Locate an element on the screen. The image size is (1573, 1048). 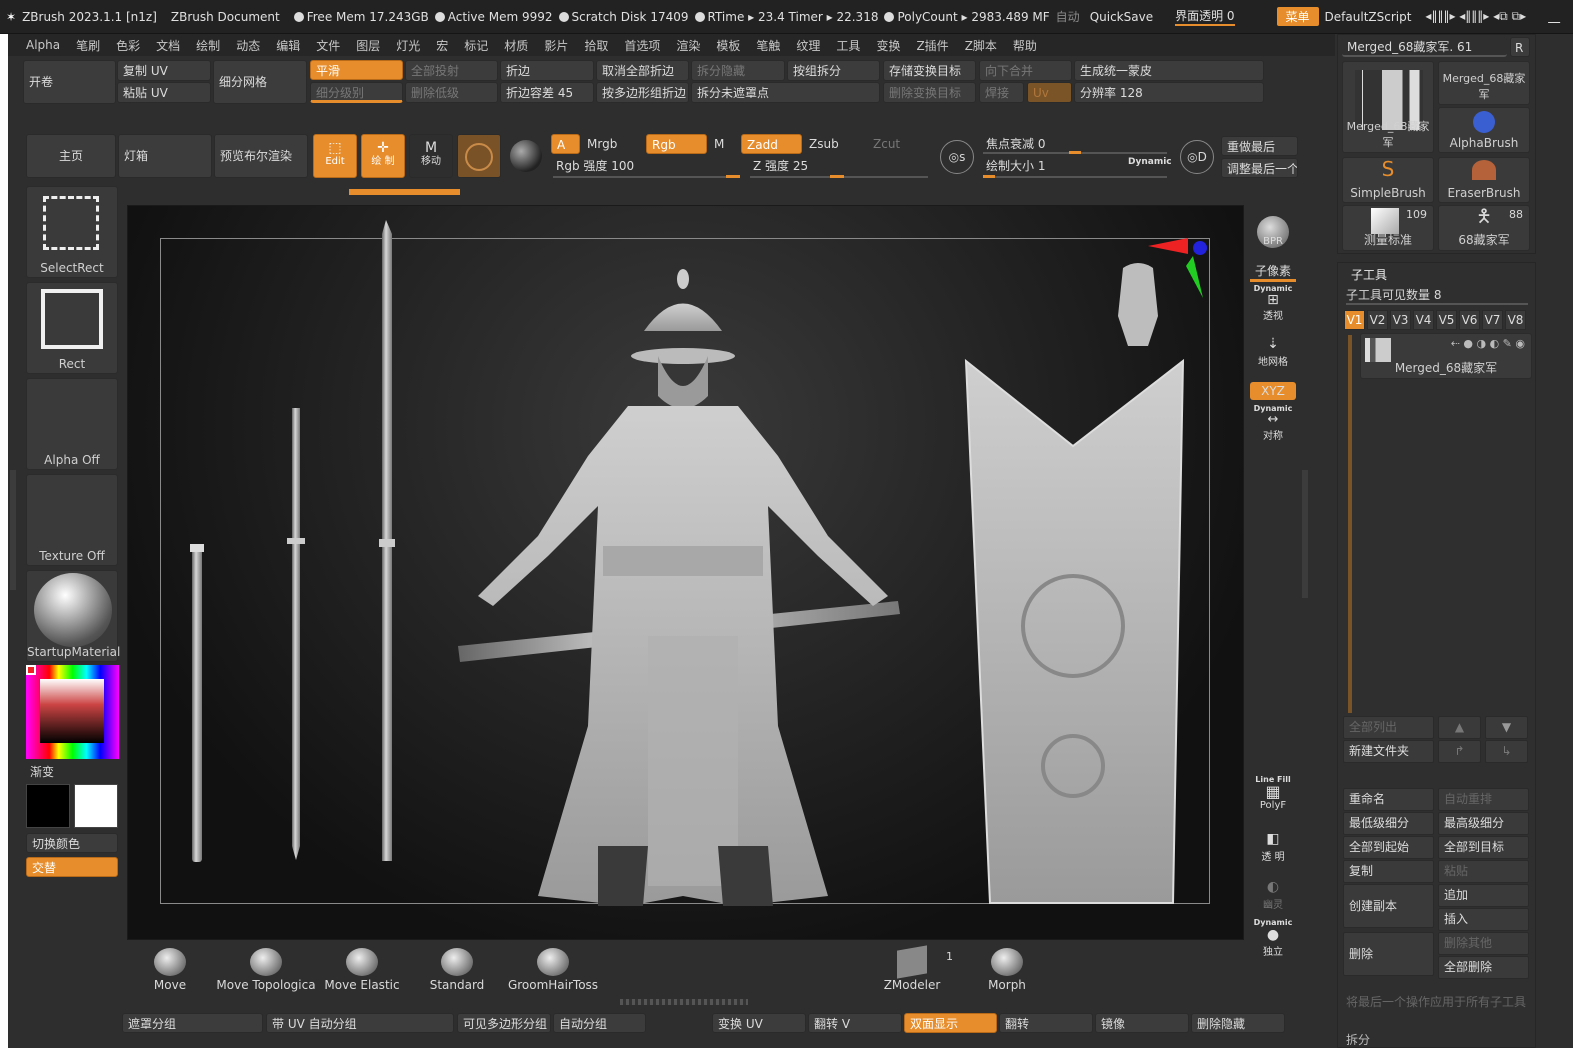
menu-item: 标记 is located at coordinates (476, 45).